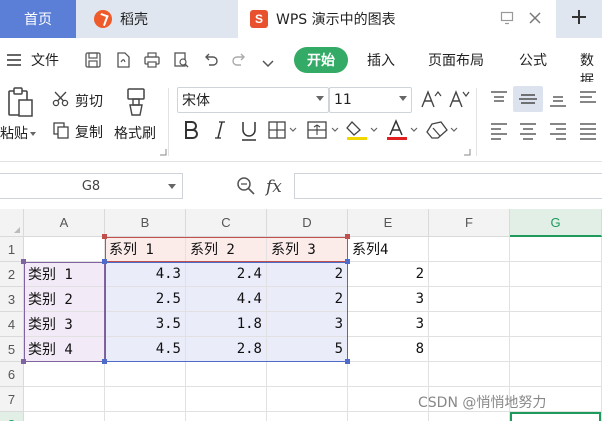  I want to click on cell-c4: 1.8, so click(226, 324).